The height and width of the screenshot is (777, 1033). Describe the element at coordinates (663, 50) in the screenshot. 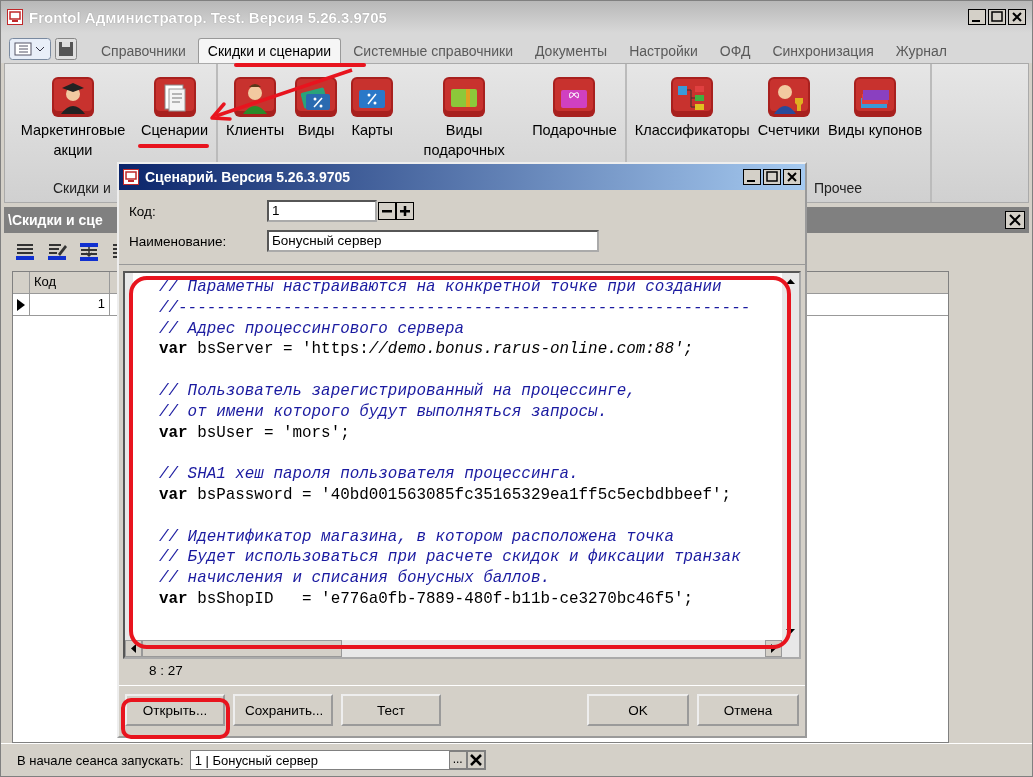

I see `menu-tab: Настройки` at that location.